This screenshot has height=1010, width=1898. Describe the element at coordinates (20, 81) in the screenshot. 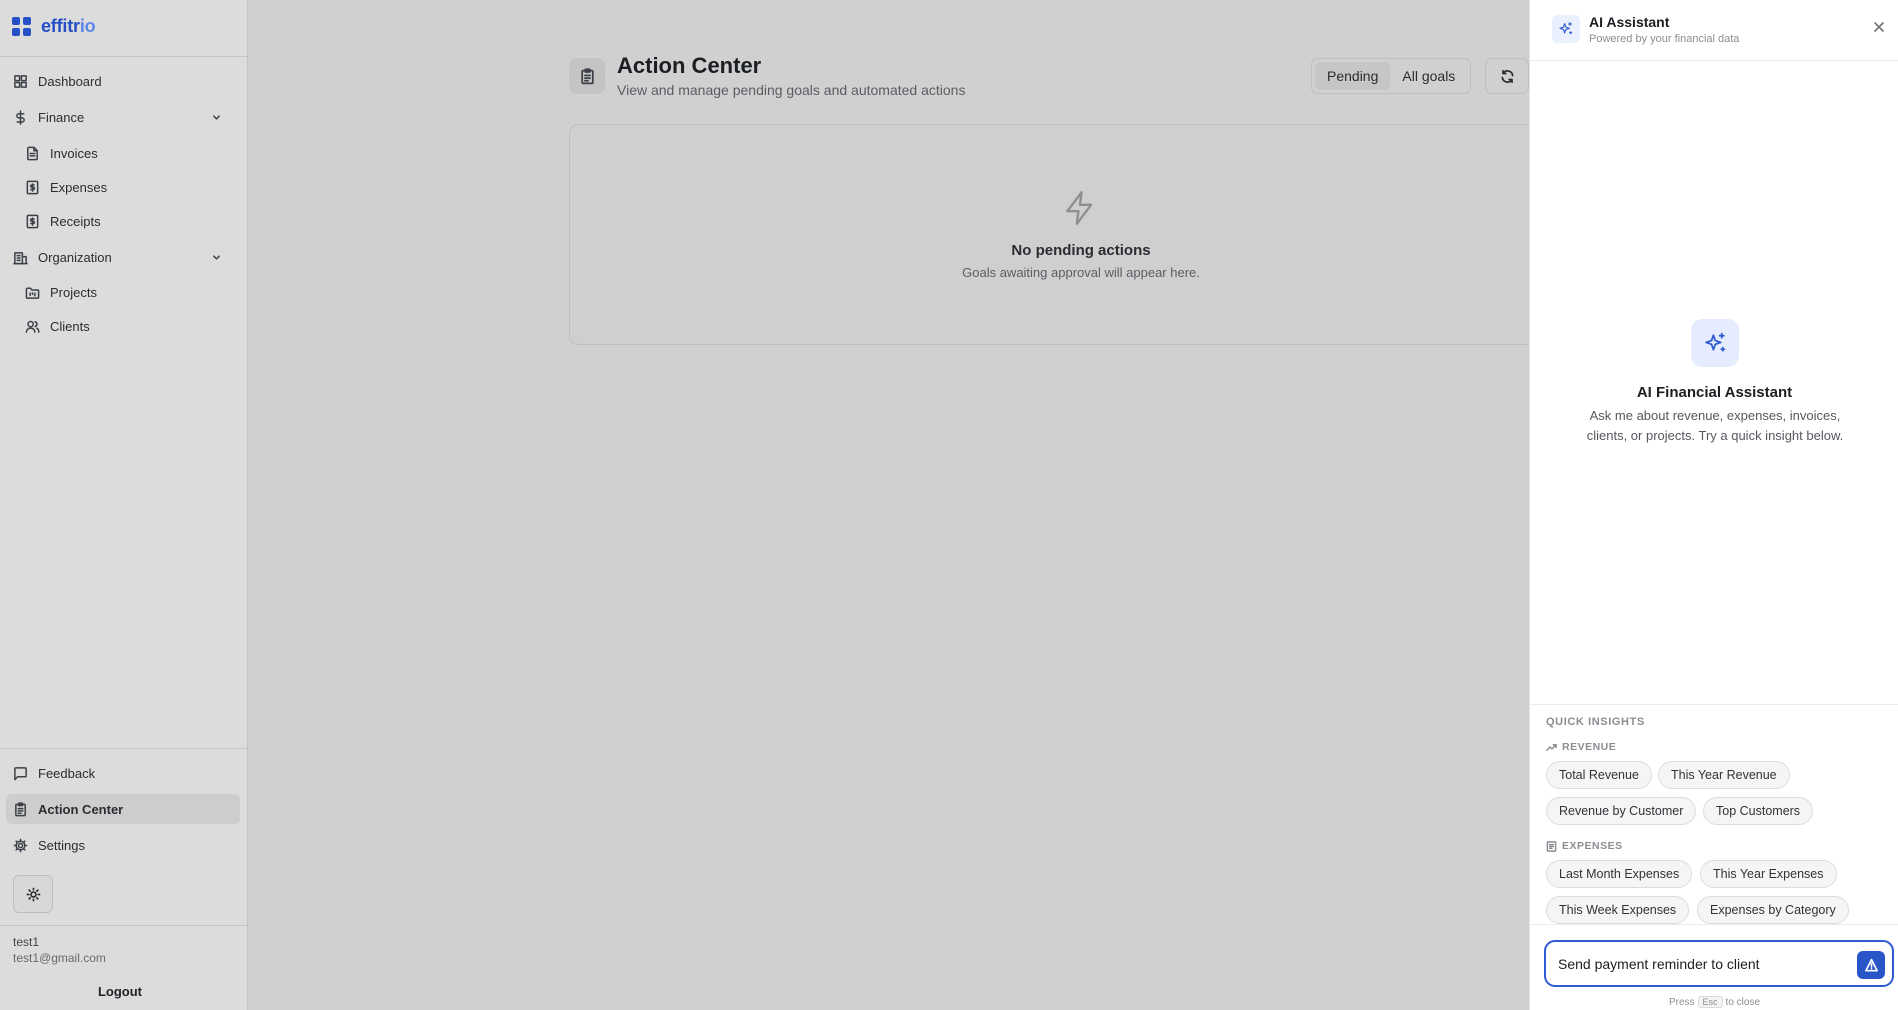

I see `layout-grid-icon` at that location.